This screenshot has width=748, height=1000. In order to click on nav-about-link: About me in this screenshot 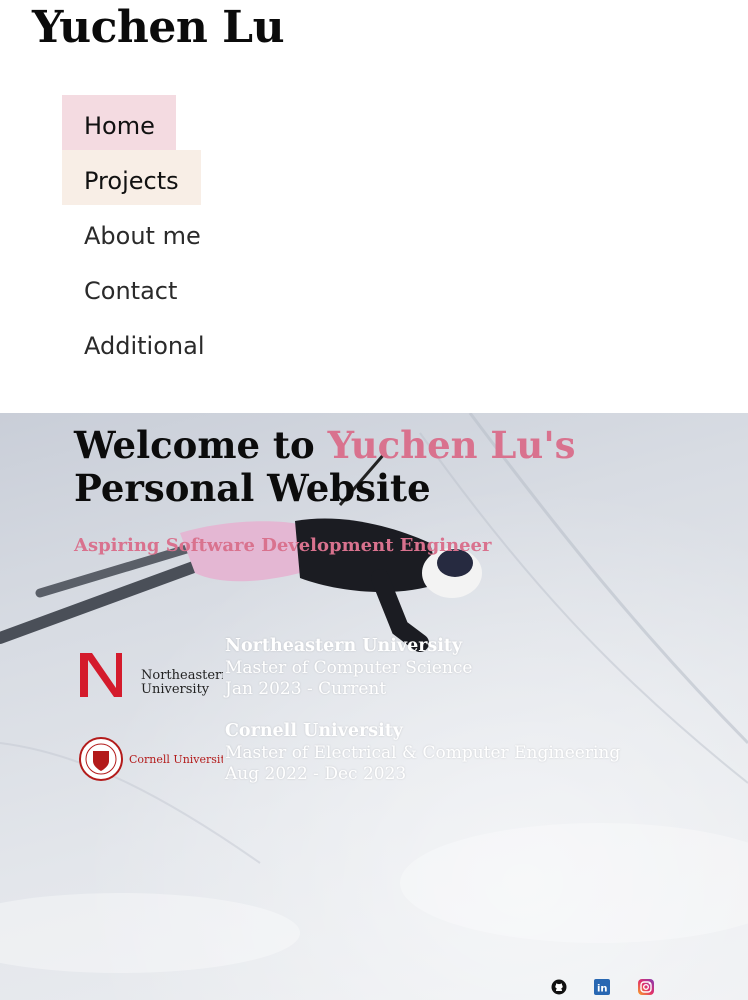, I will do `click(144, 232)`.